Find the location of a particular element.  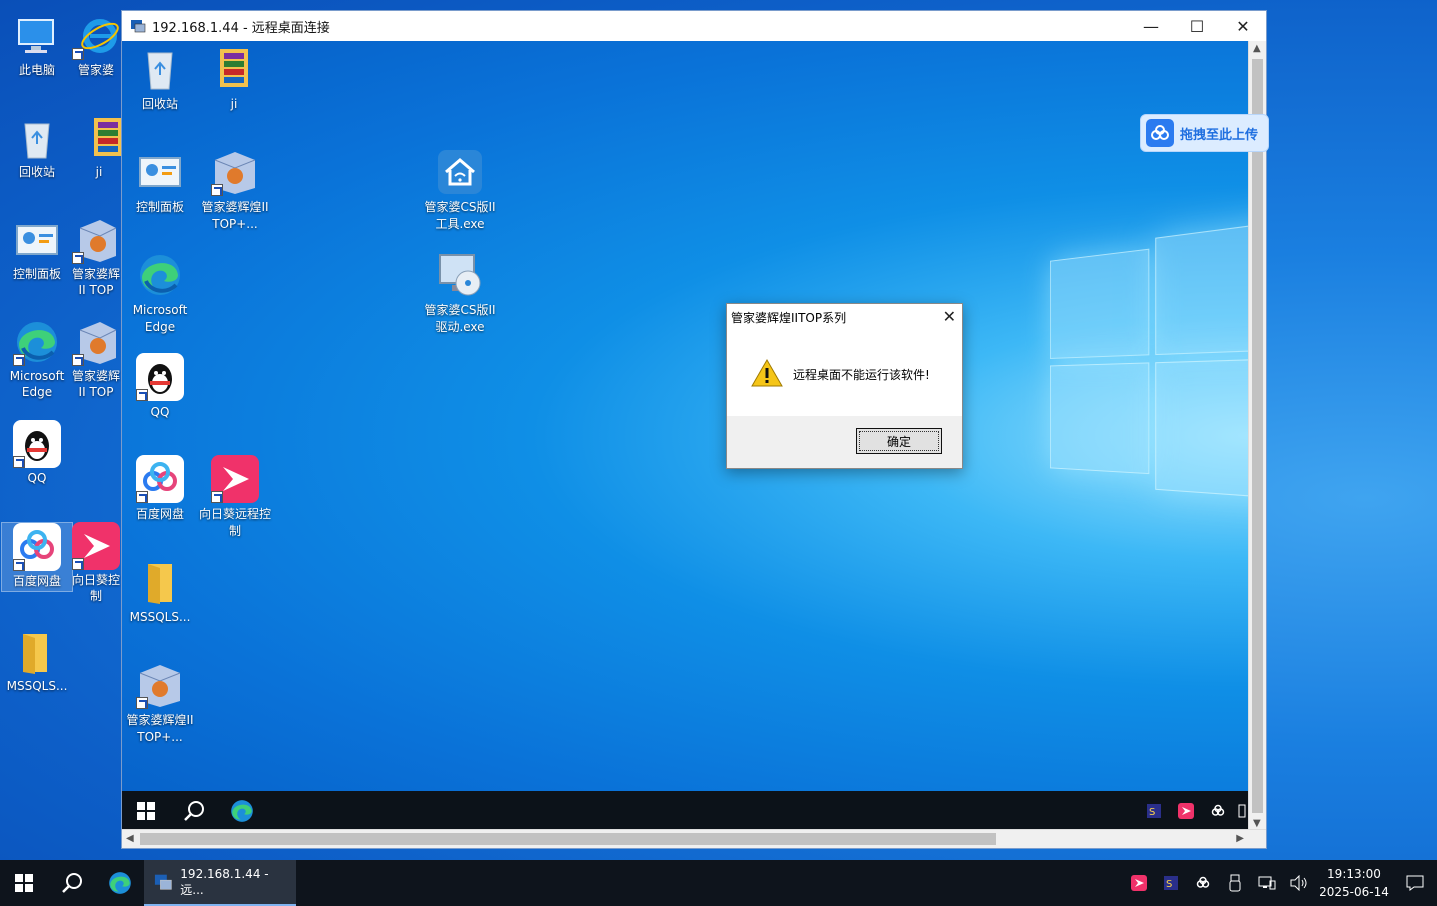

recycle-bin-icon is located at coordinates (160, 69).